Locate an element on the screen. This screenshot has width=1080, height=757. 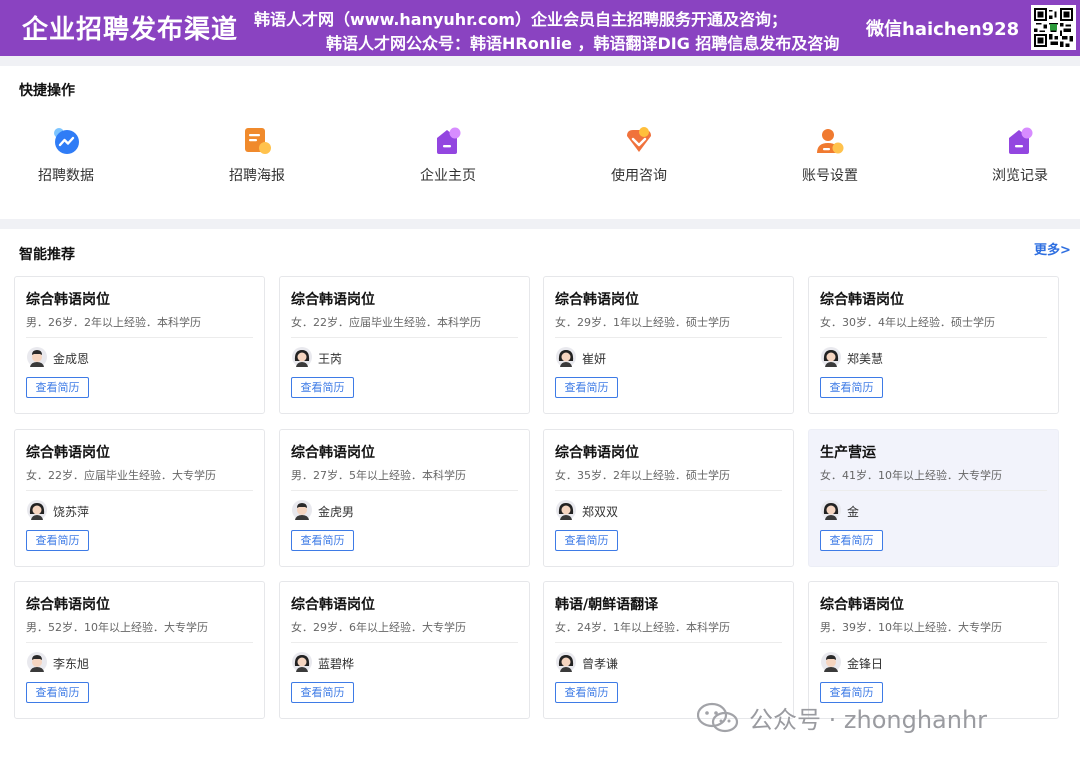
quick-action-consult: 使用咨询 is located at coordinates (639, 155).